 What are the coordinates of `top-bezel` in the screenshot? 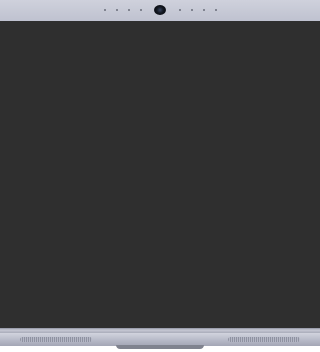 It's located at (160, 10).